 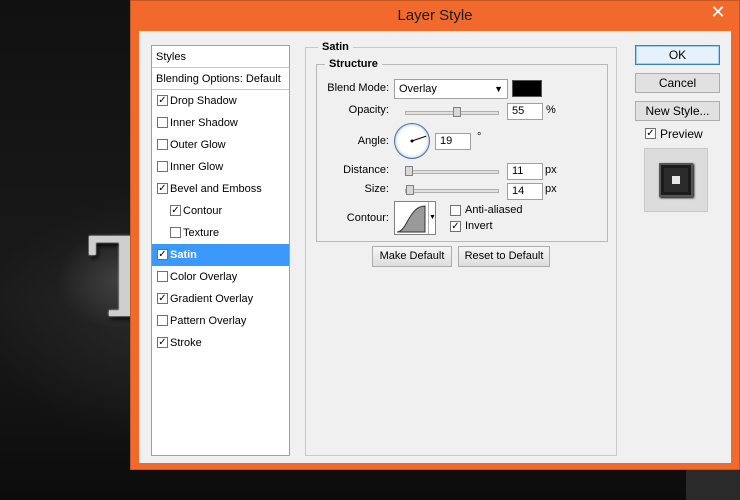 I want to click on preview-tile-icon, so click(x=676, y=180).